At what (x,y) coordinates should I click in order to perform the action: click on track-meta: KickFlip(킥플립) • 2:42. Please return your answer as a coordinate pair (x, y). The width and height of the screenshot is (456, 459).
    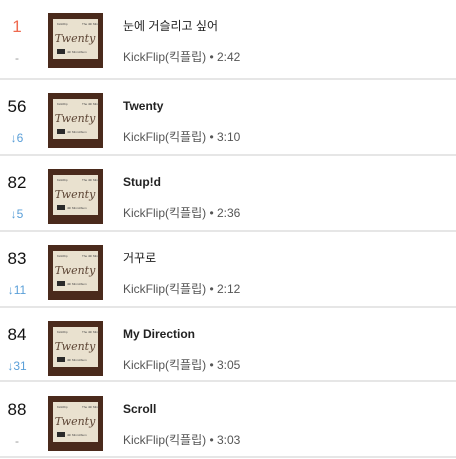
    Looking at the image, I should click on (182, 57).